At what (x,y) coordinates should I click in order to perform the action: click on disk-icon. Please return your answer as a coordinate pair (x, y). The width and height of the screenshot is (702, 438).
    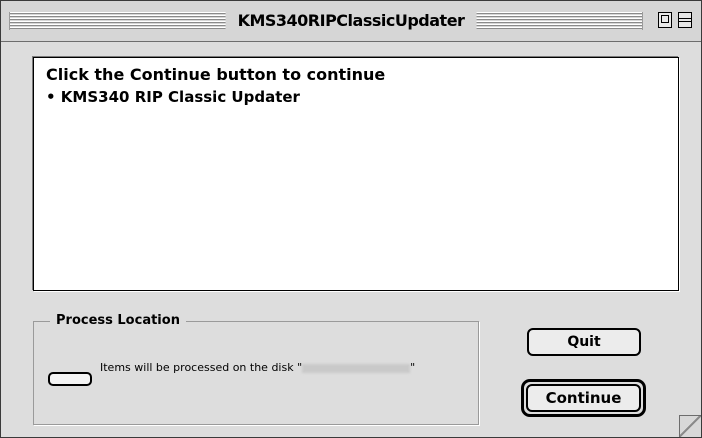
    Looking at the image, I should click on (70, 379).